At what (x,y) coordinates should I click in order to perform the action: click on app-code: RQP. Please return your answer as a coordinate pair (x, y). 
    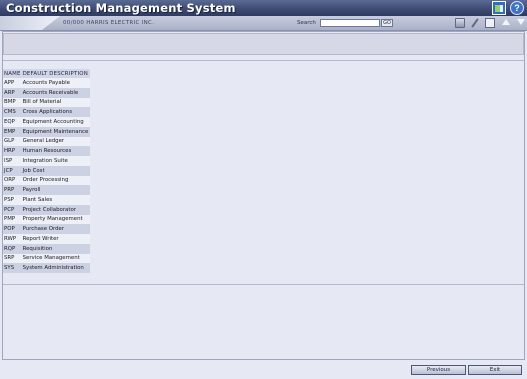
    Looking at the image, I should click on (12, 248).